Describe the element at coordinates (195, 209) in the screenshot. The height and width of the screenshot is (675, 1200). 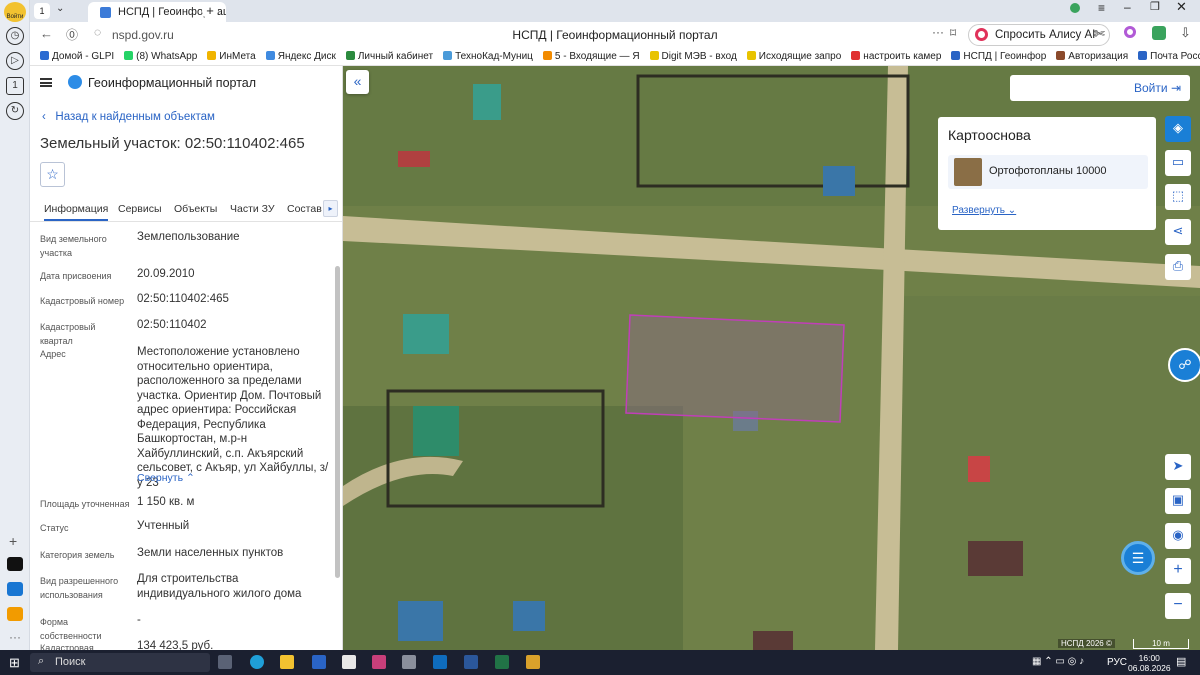
I see `tab-objects: Объекты` at that location.